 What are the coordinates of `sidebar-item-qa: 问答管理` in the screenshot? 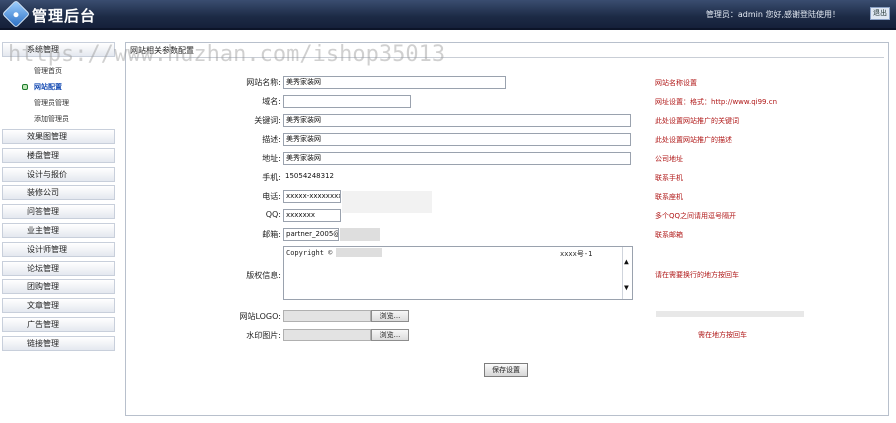 It's located at (58, 211).